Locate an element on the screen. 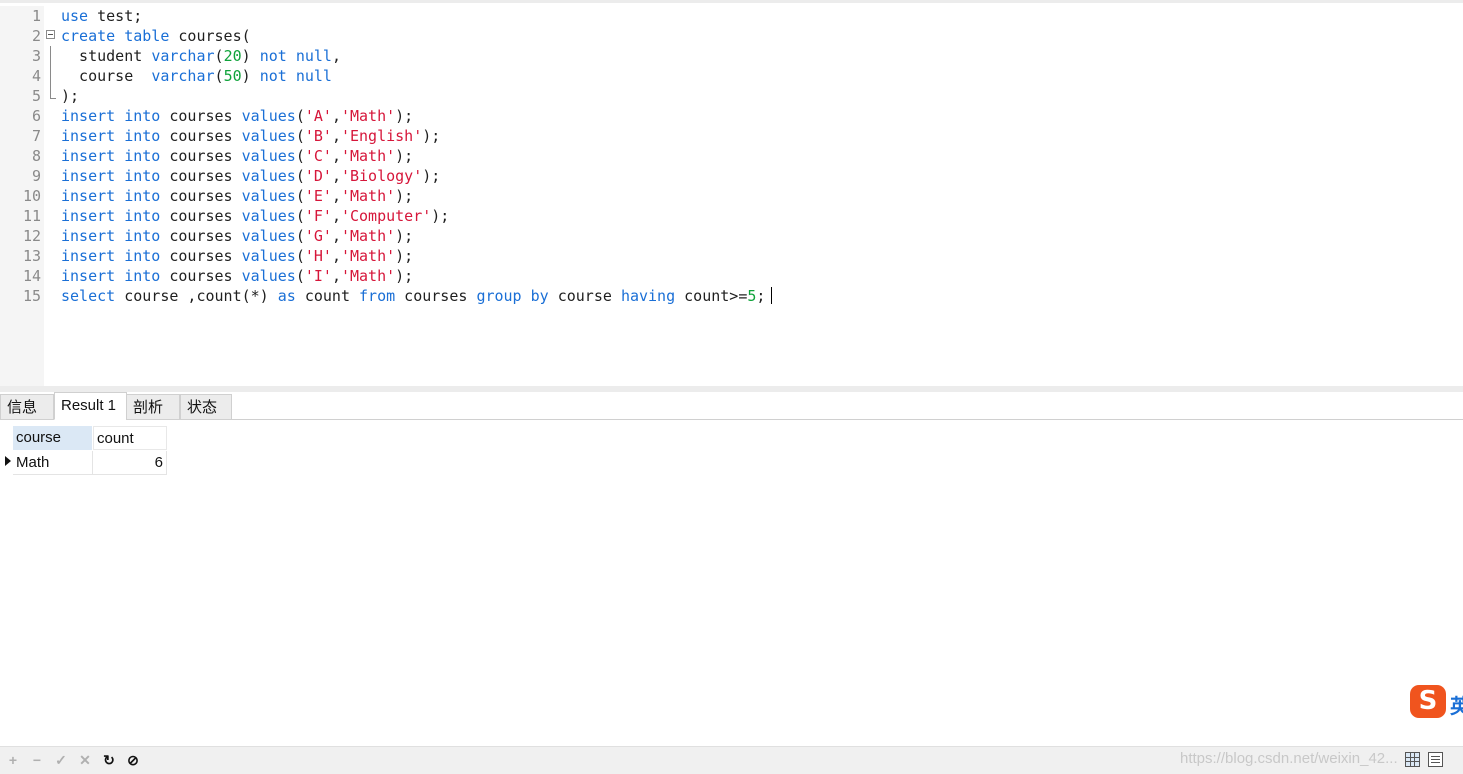  stop-icon: ⊘ is located at coordinates (133, 760).